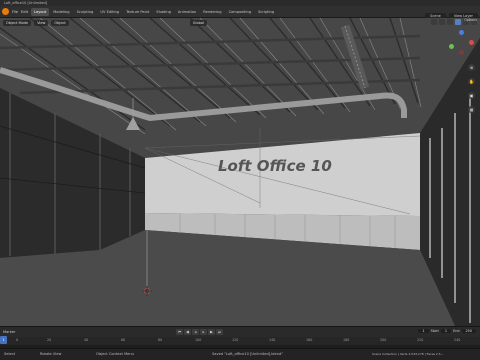 Image resolution: width=480 pixels, height=360 pixels. I want to click on object-menu: Object, so click(60, 23).